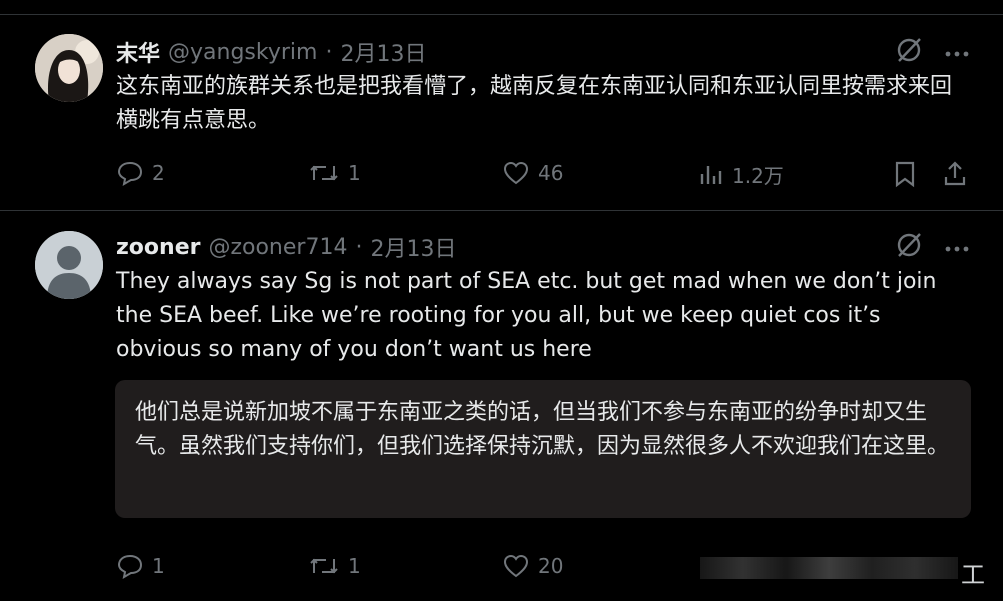  I want to click on like-count: 46, so click(551, 173).